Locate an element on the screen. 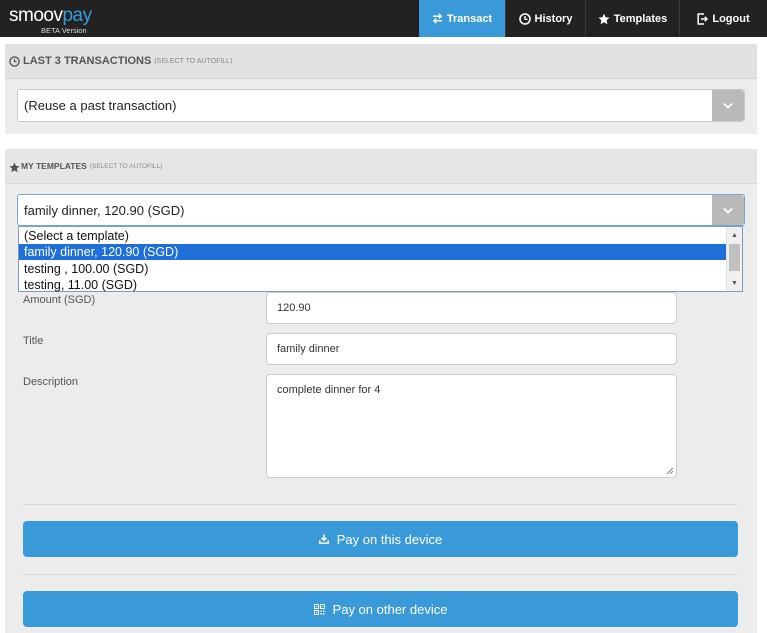 The image size is (767, 633). nav-transact: Transact is located at coordinates (462, 18).